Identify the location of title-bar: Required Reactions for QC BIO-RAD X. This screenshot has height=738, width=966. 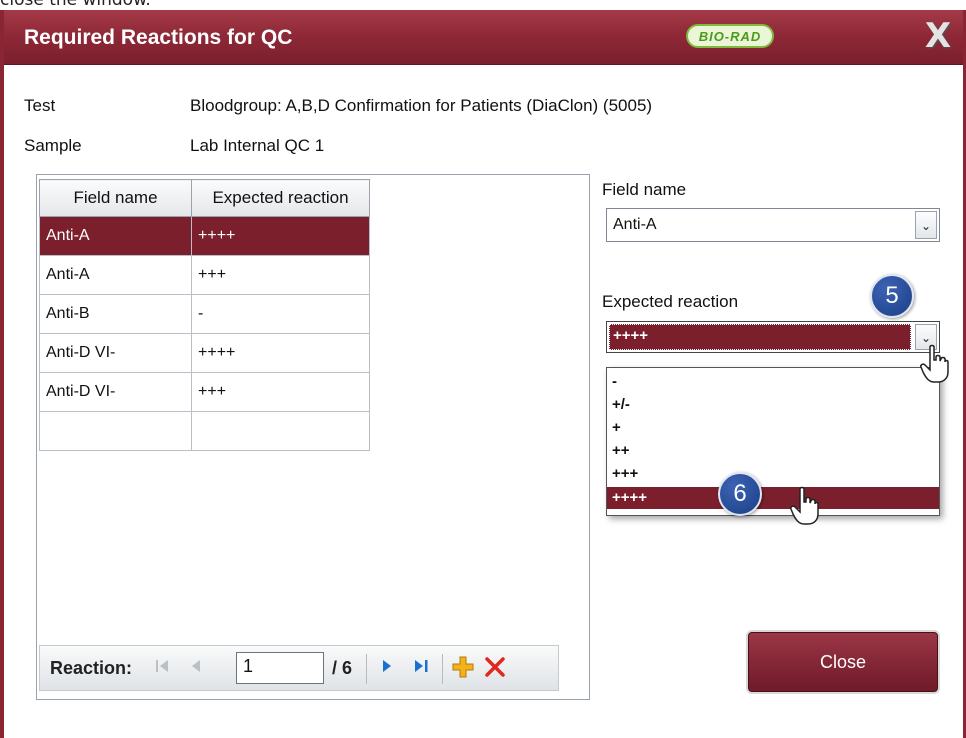
(483, 37).